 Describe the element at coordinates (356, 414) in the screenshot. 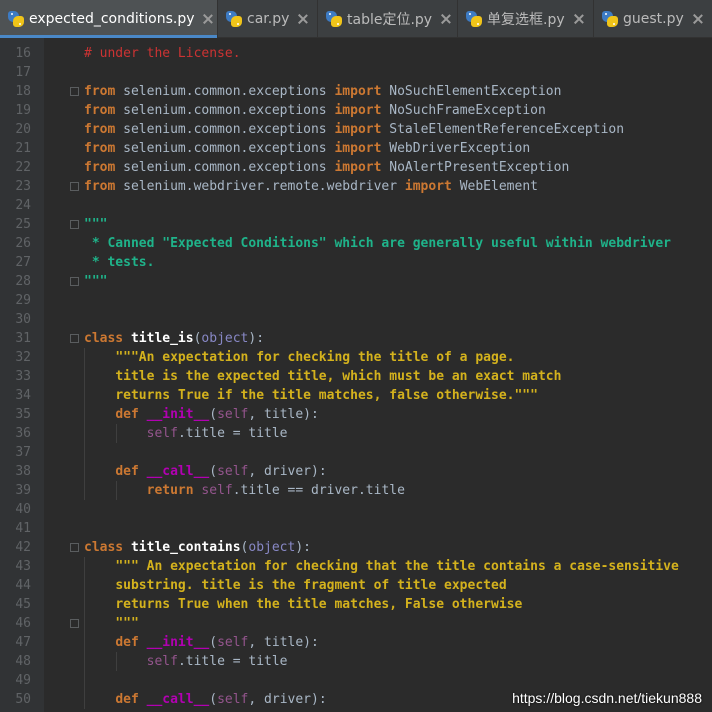

I see `code-line: 35 def __init__(self, title):` at that location.